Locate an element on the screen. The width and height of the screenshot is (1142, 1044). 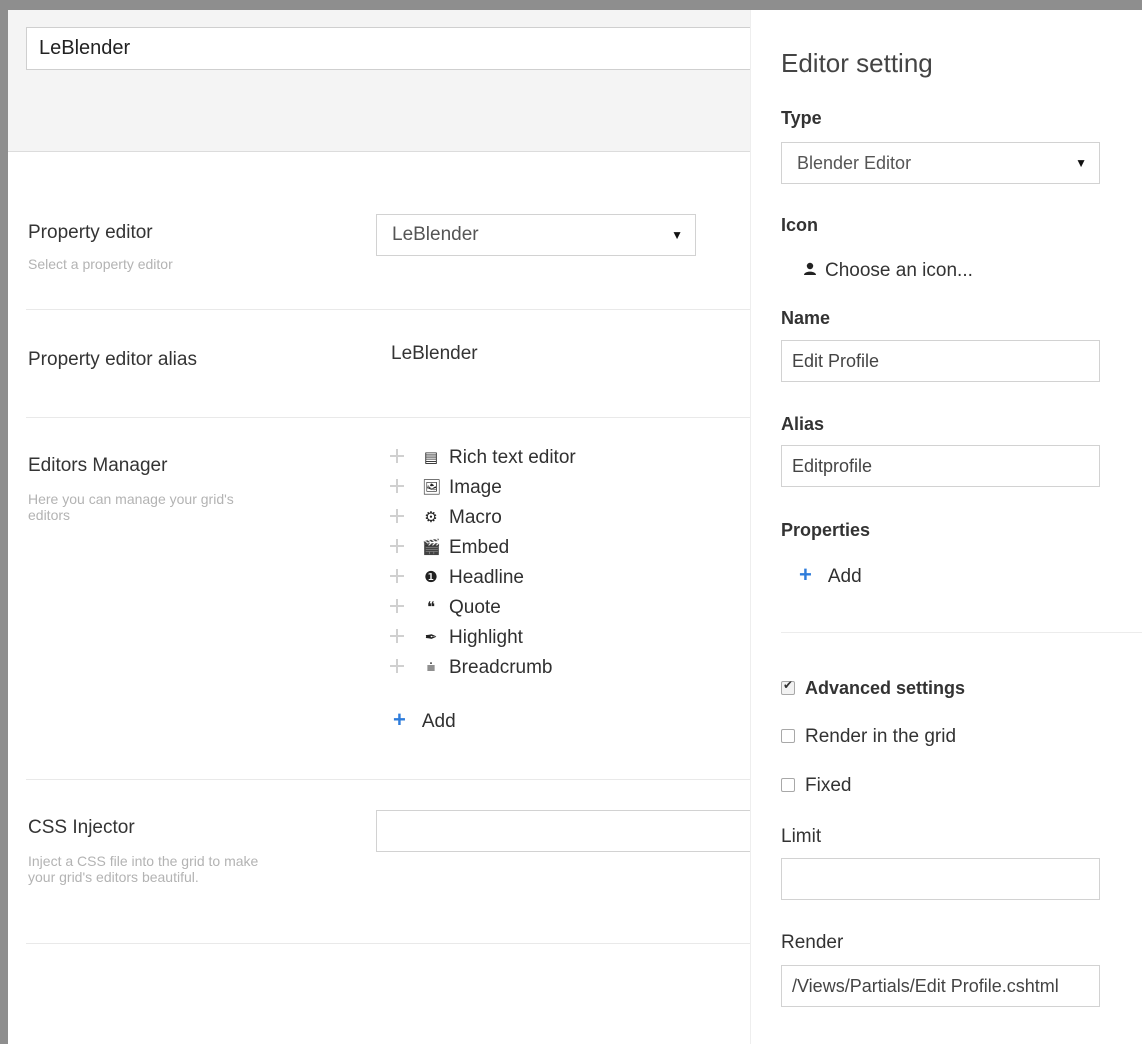
breadcrumb-icon: ⩧ is located at coordinates (431, 667).